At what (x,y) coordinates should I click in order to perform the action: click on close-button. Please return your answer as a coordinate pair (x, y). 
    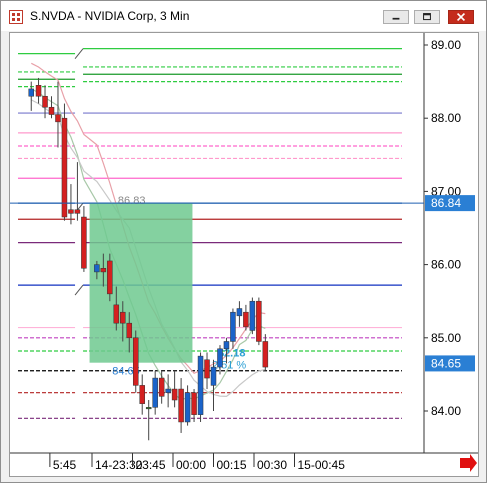
    Looking at the image, I should click on (461, 17).